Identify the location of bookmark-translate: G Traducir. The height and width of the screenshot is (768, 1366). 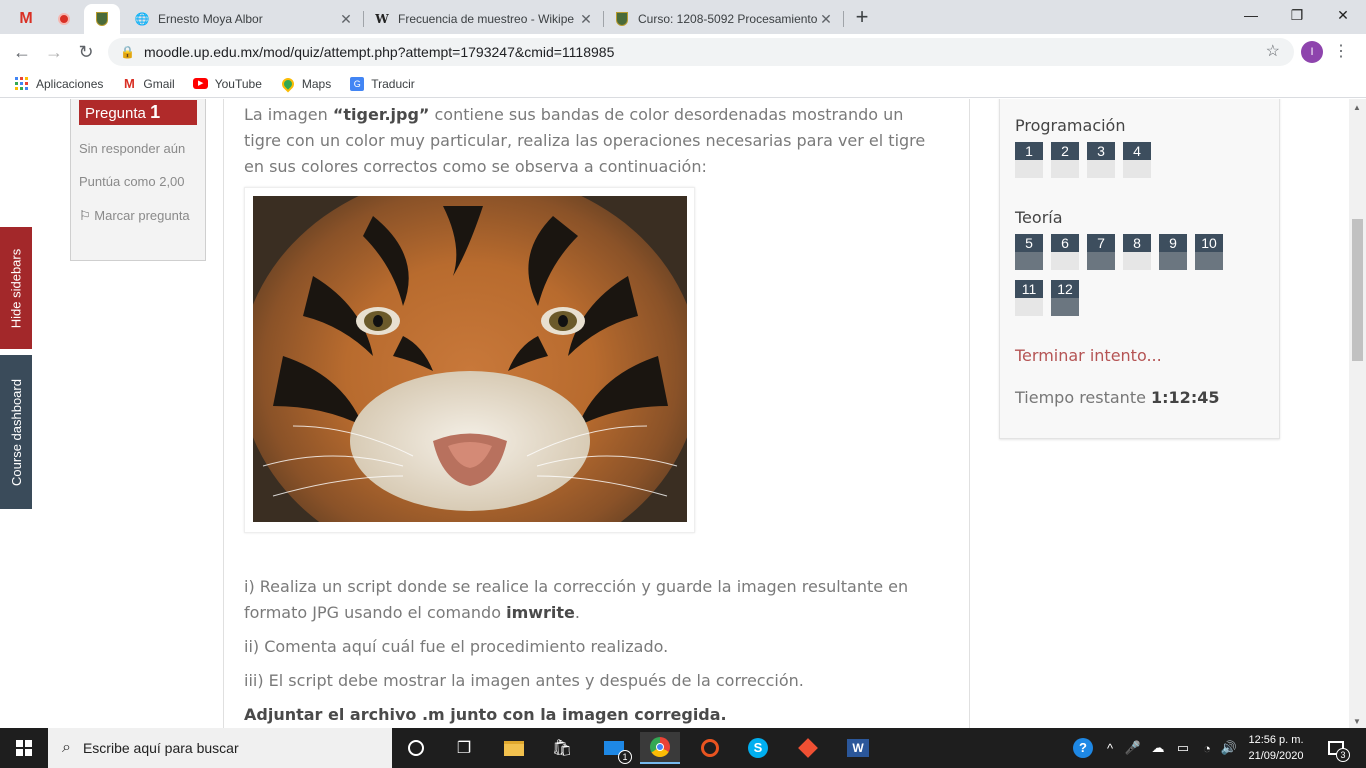
(382, 84).